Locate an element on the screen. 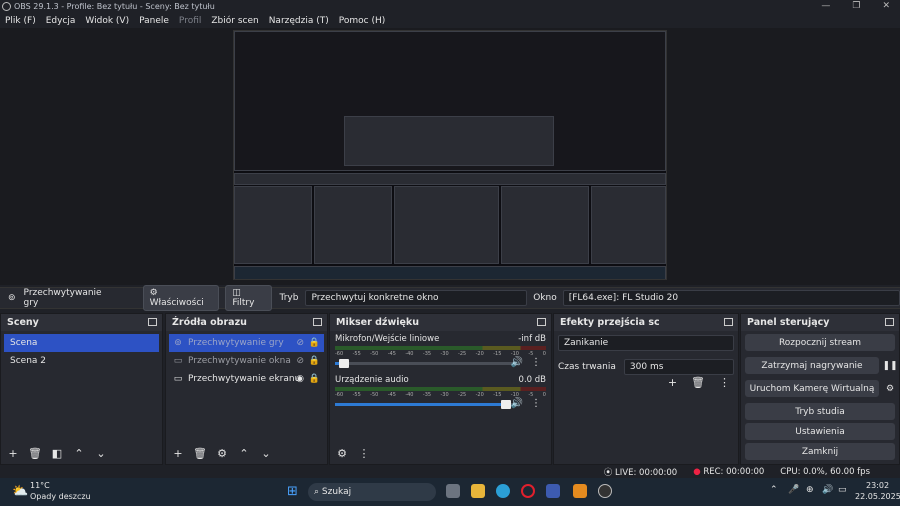 The height and width of the screenshot is (506, 900). menu-profile: Profil is located at coordinates (190, 21).